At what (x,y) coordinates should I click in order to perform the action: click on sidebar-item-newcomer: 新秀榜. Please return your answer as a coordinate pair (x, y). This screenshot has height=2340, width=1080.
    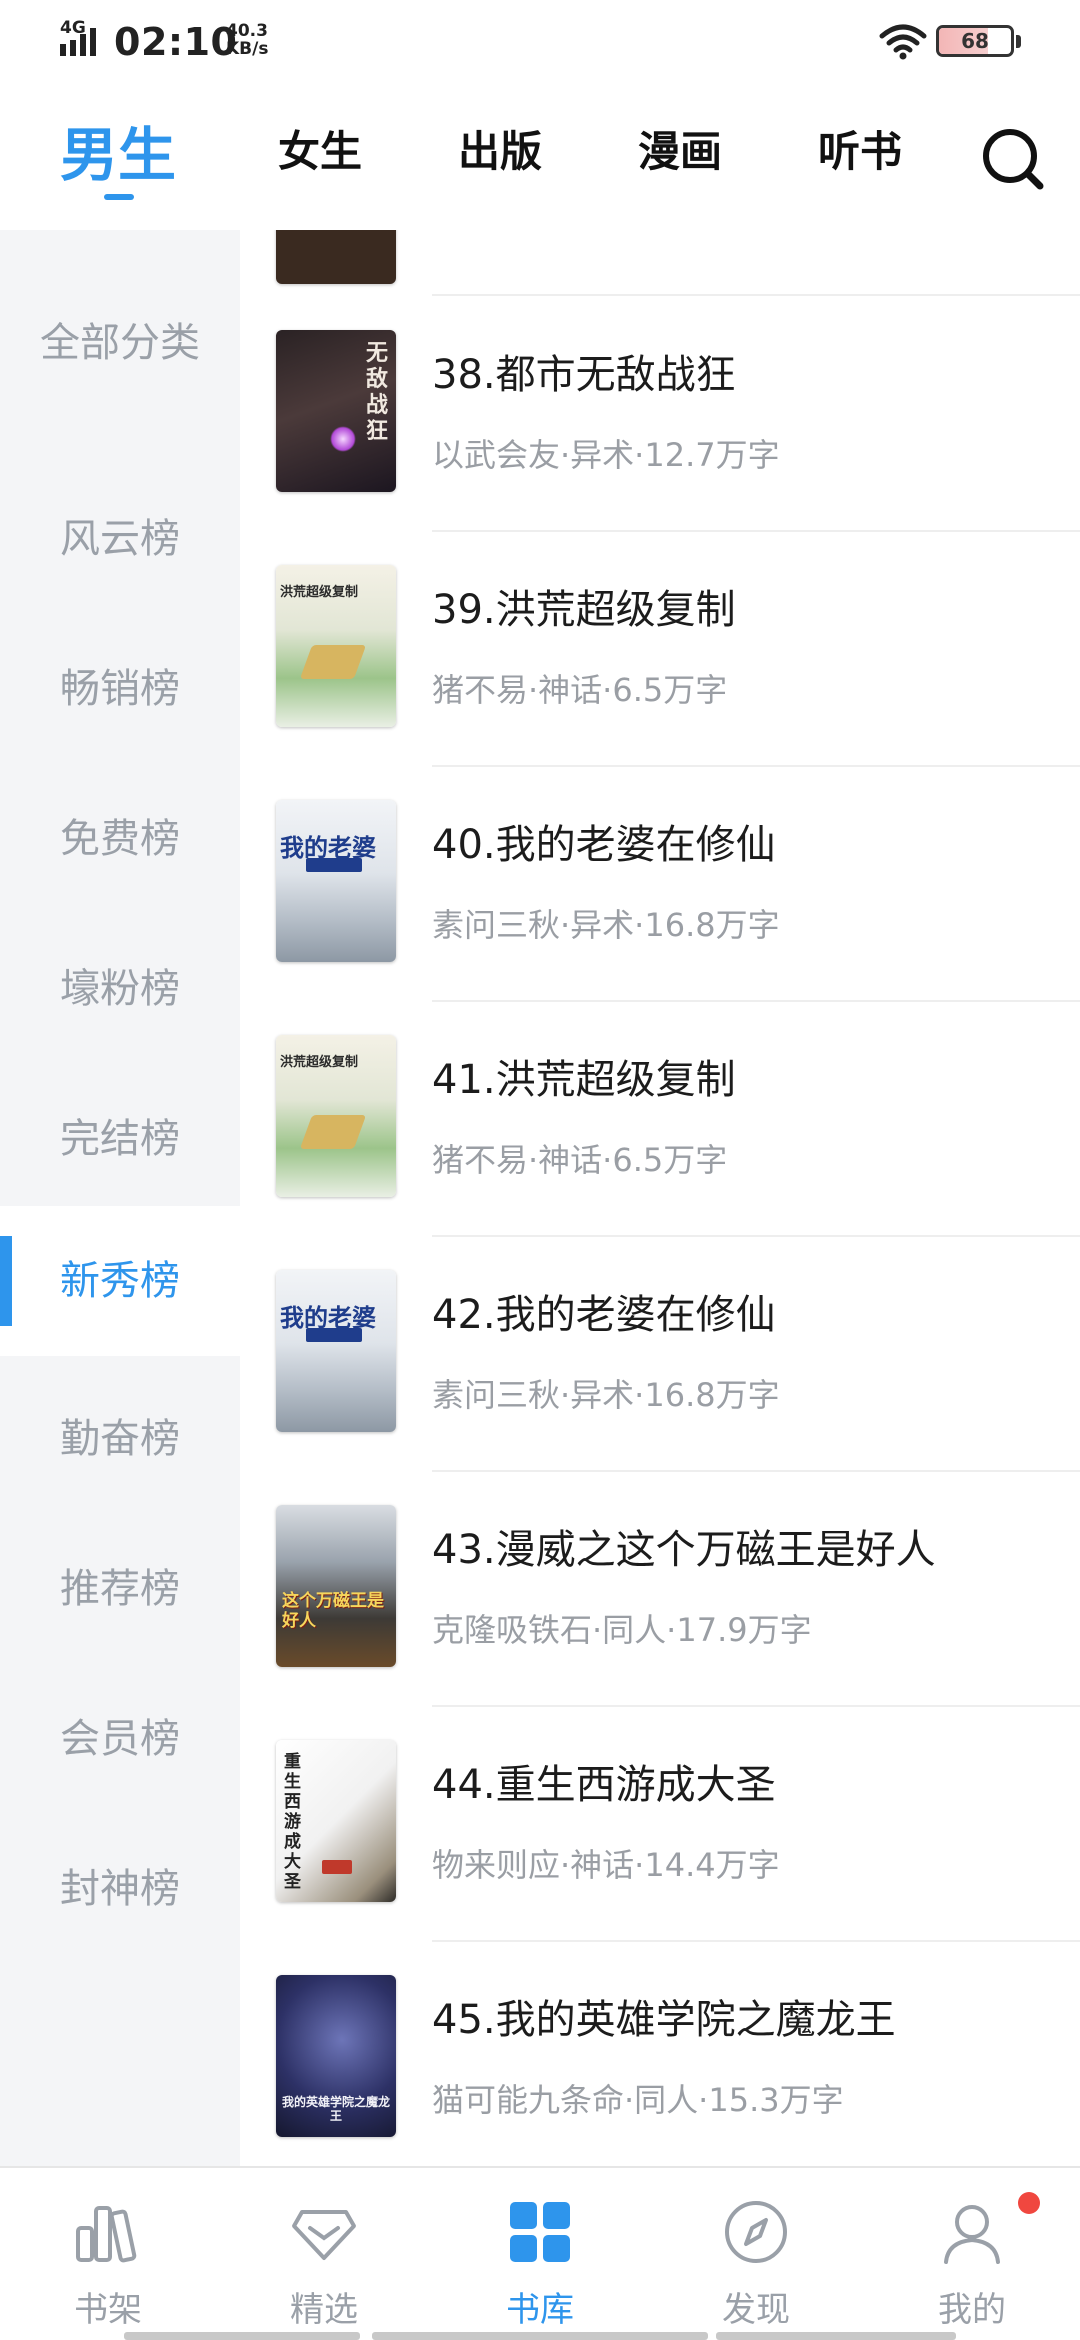
    Looking at the image, I should click on (120, 1281).